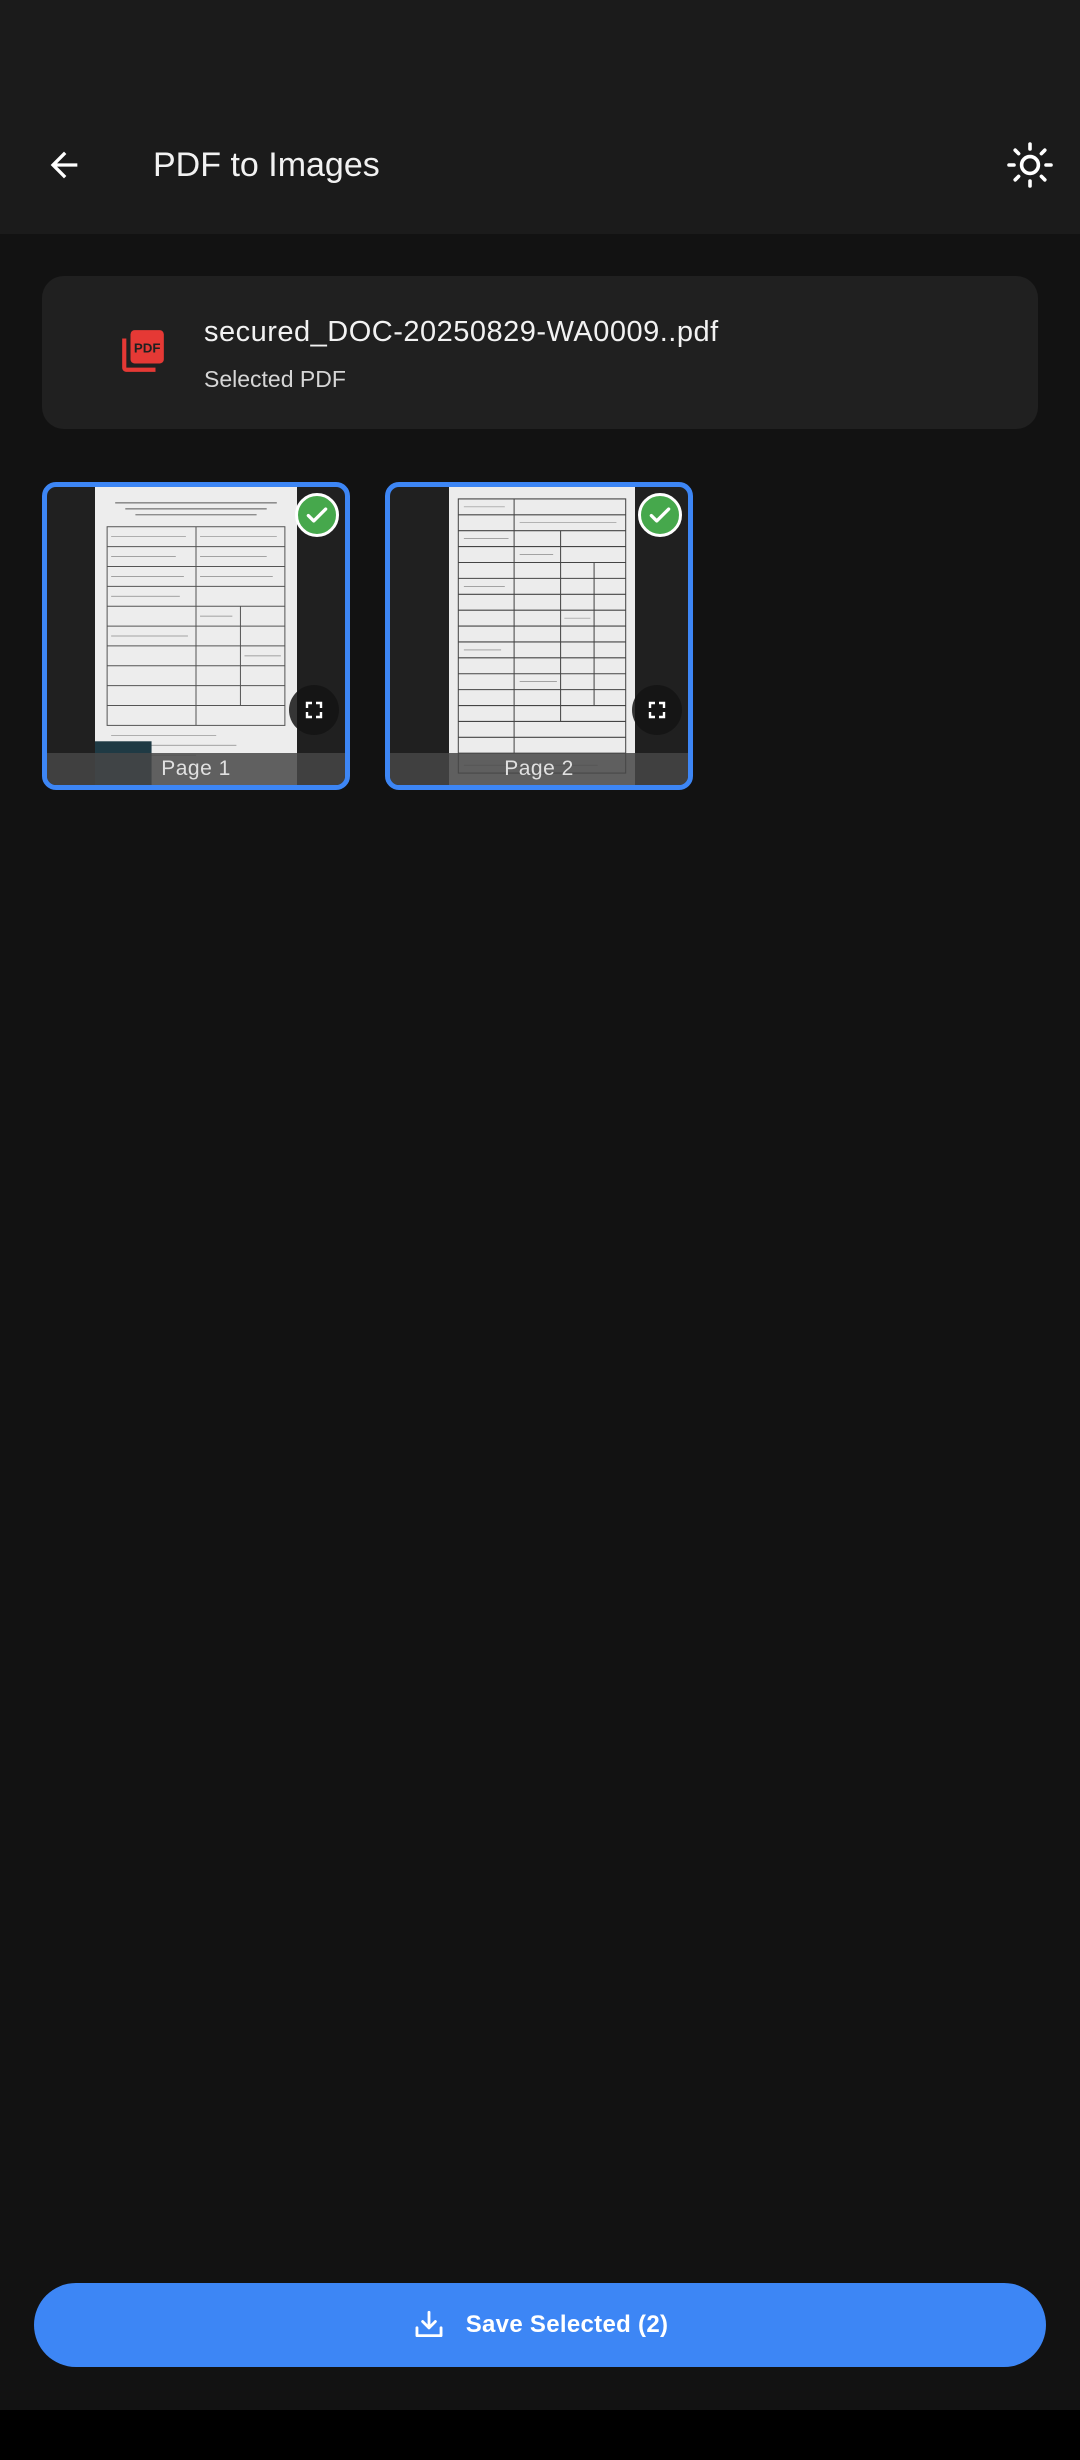  I want to click on page-thumbnail-1: Page 1, so click(196, 636).